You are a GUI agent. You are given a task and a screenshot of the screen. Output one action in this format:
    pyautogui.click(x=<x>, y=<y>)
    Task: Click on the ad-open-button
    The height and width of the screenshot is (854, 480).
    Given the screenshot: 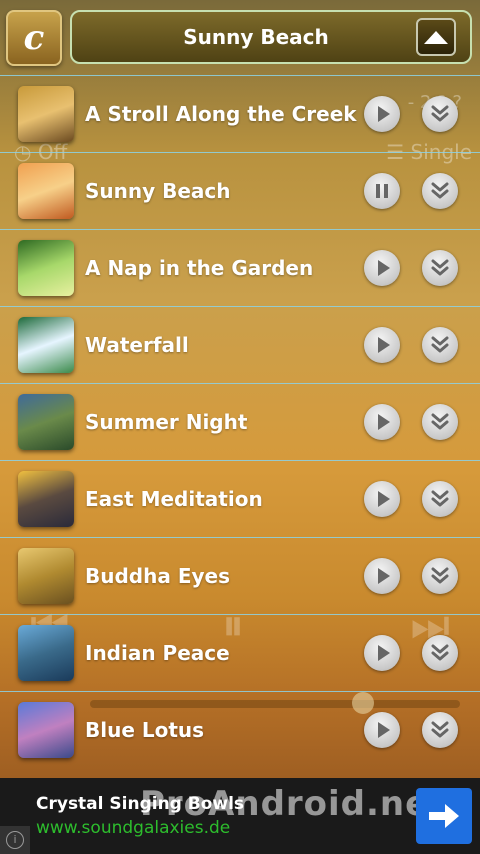 What is the action you would take?
    pyautogui.click(x=444, y=816)
    